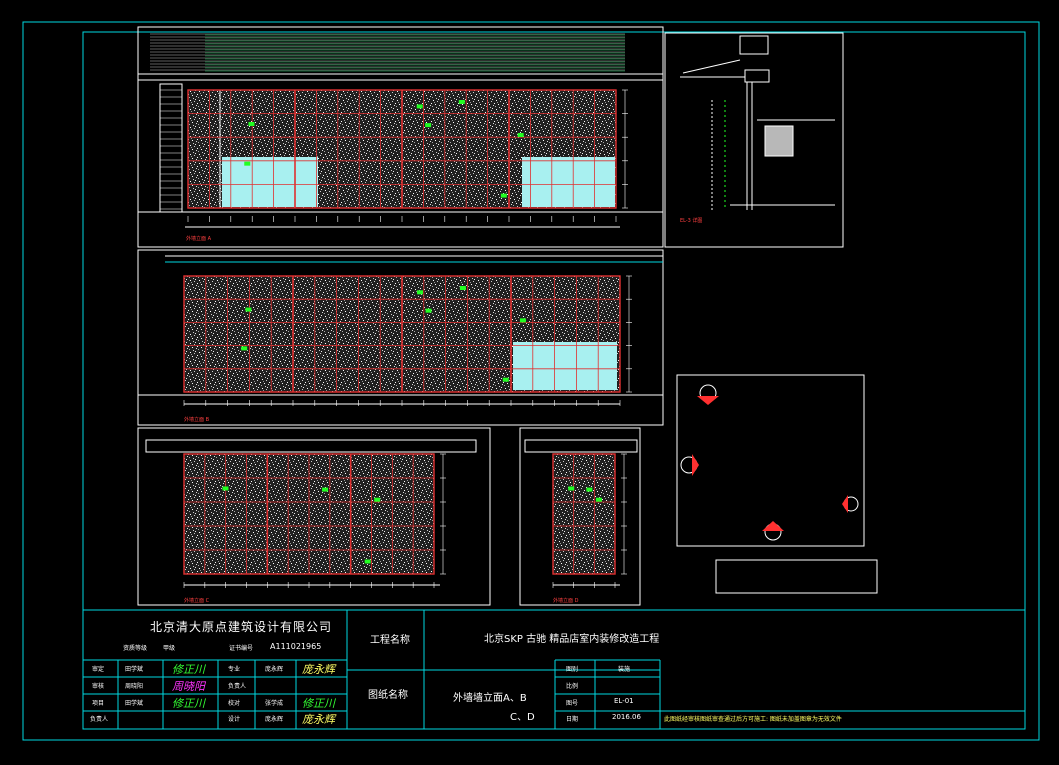 Image resolution: width=1059 pixels, height=765 pixels. Describe the element at coordinates (522, 717) in the screenshot. I see `drawing-name-line2: C、D` at that location.